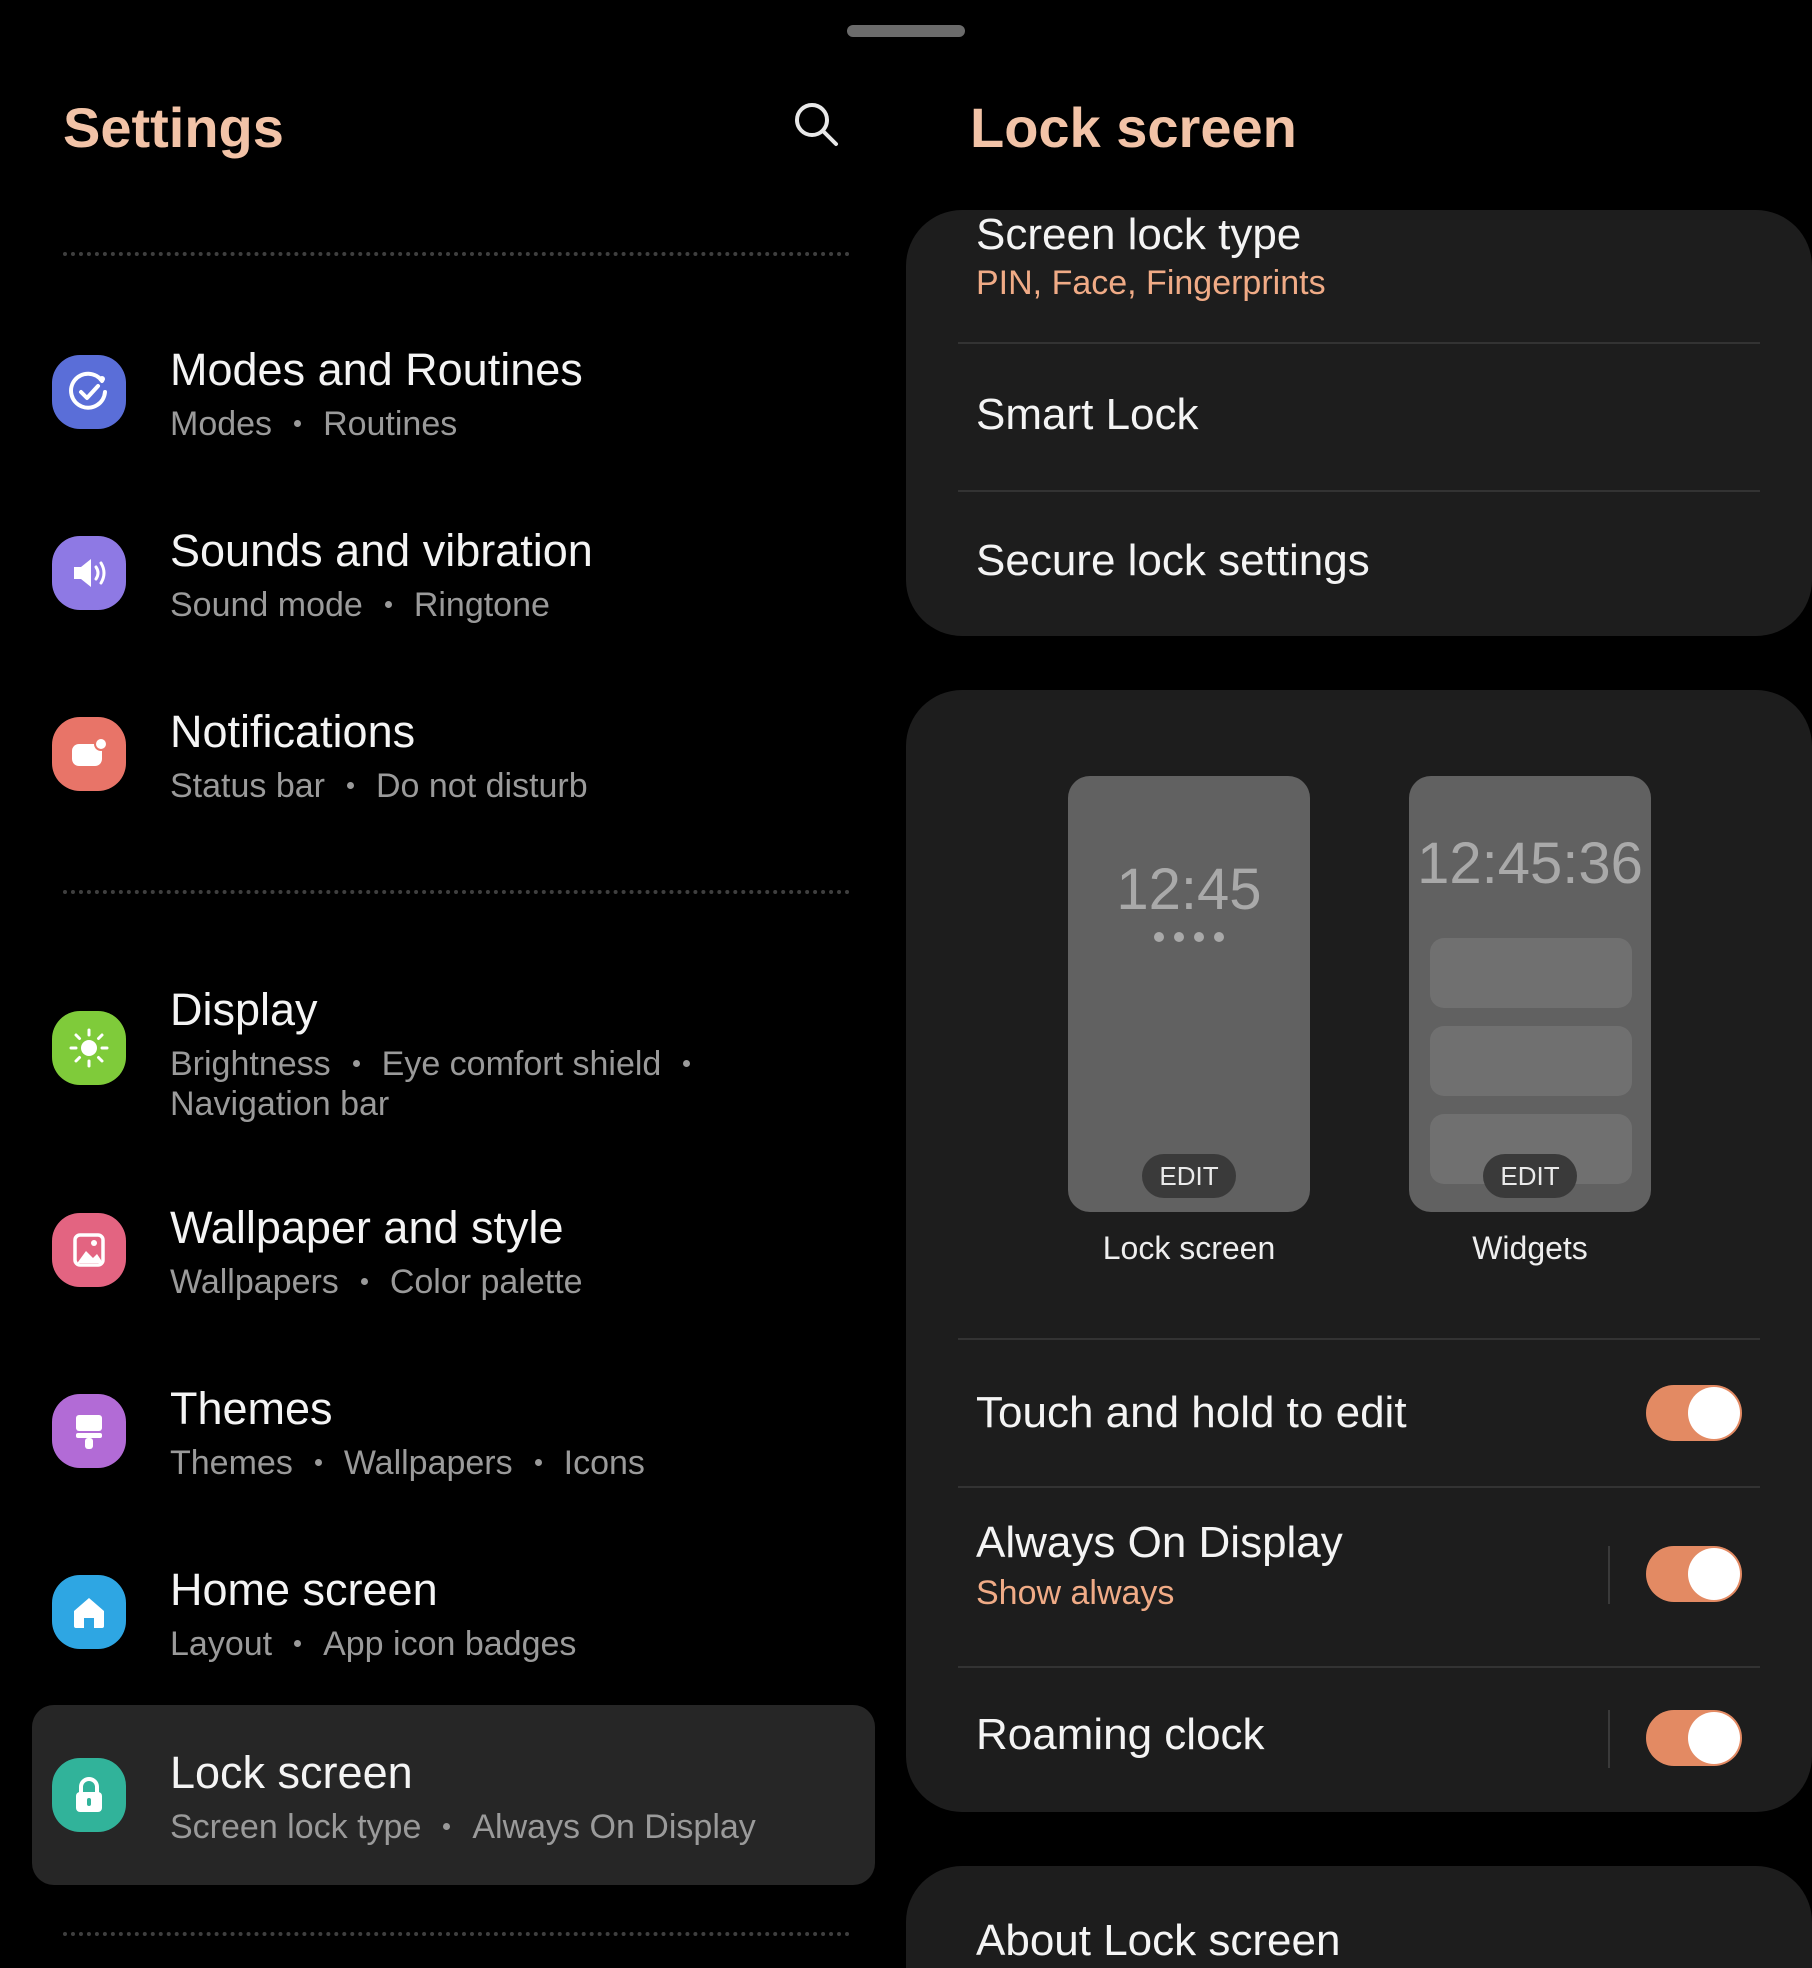 The width and height of the screenshot is (1812, 1968). I want to click on touch-hold-toggle, so click(1694, 1413).